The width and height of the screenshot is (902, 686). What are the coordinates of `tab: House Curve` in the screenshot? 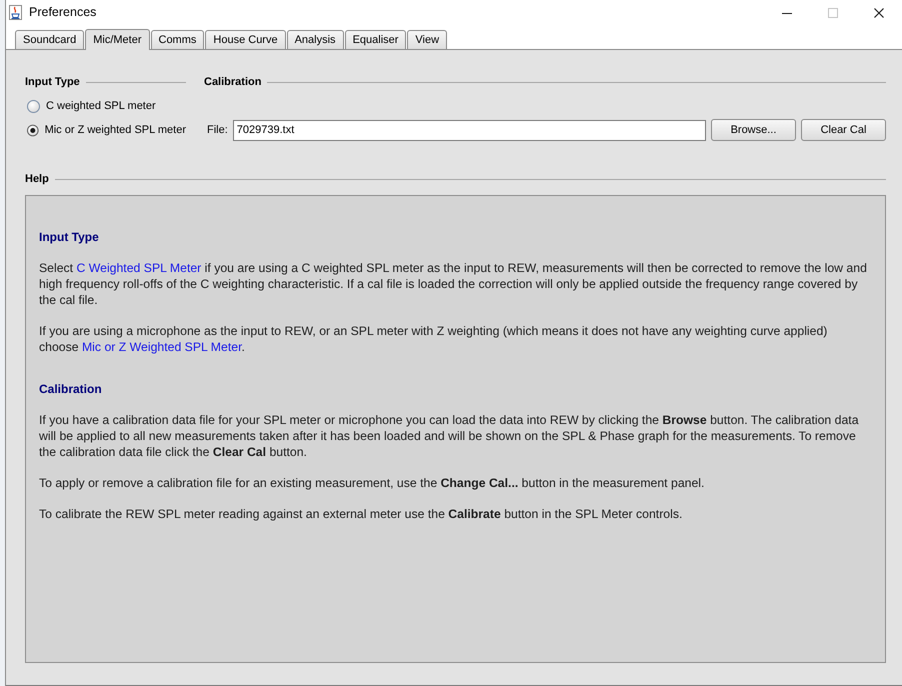 It's located at (245, 39).